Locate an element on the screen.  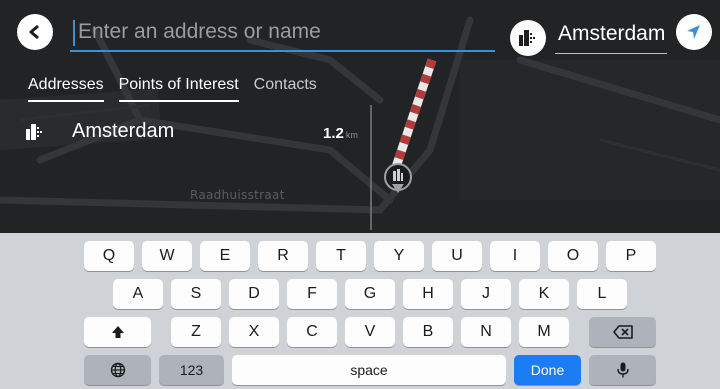
city-value: Amsterdam is located at coordinates (612, 33).